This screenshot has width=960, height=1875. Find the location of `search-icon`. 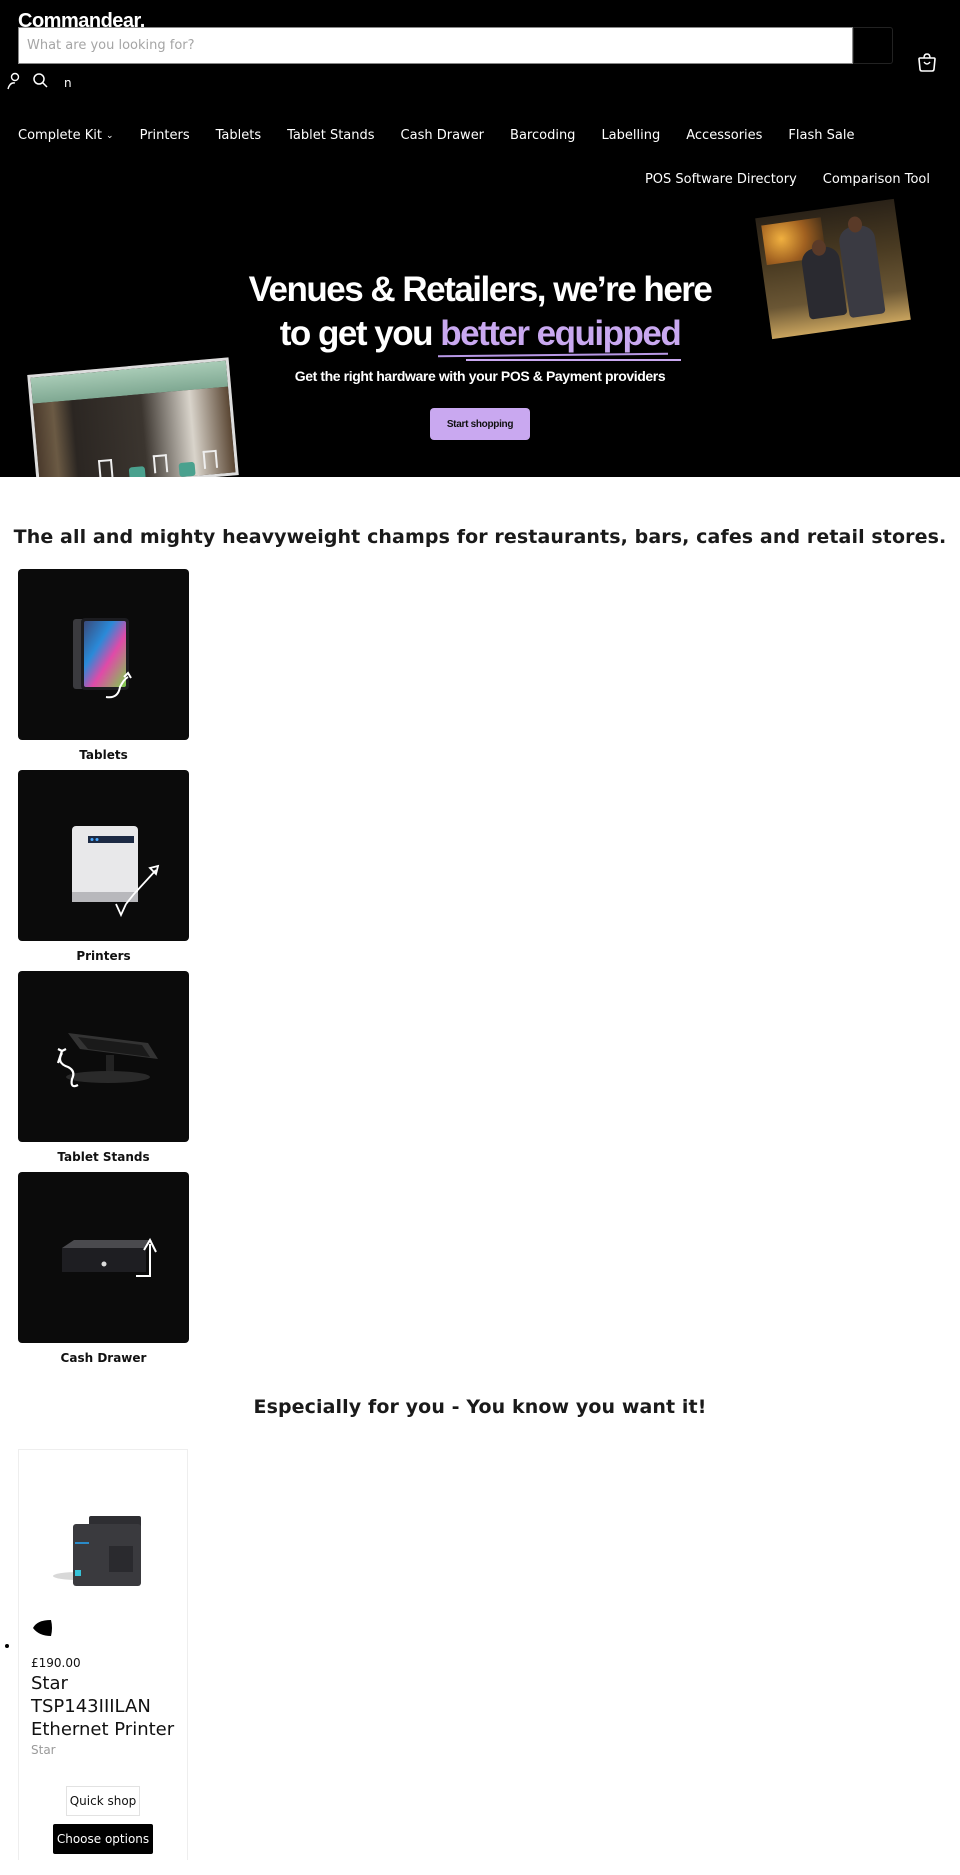

search-icon is located at coordinates (40, 81).